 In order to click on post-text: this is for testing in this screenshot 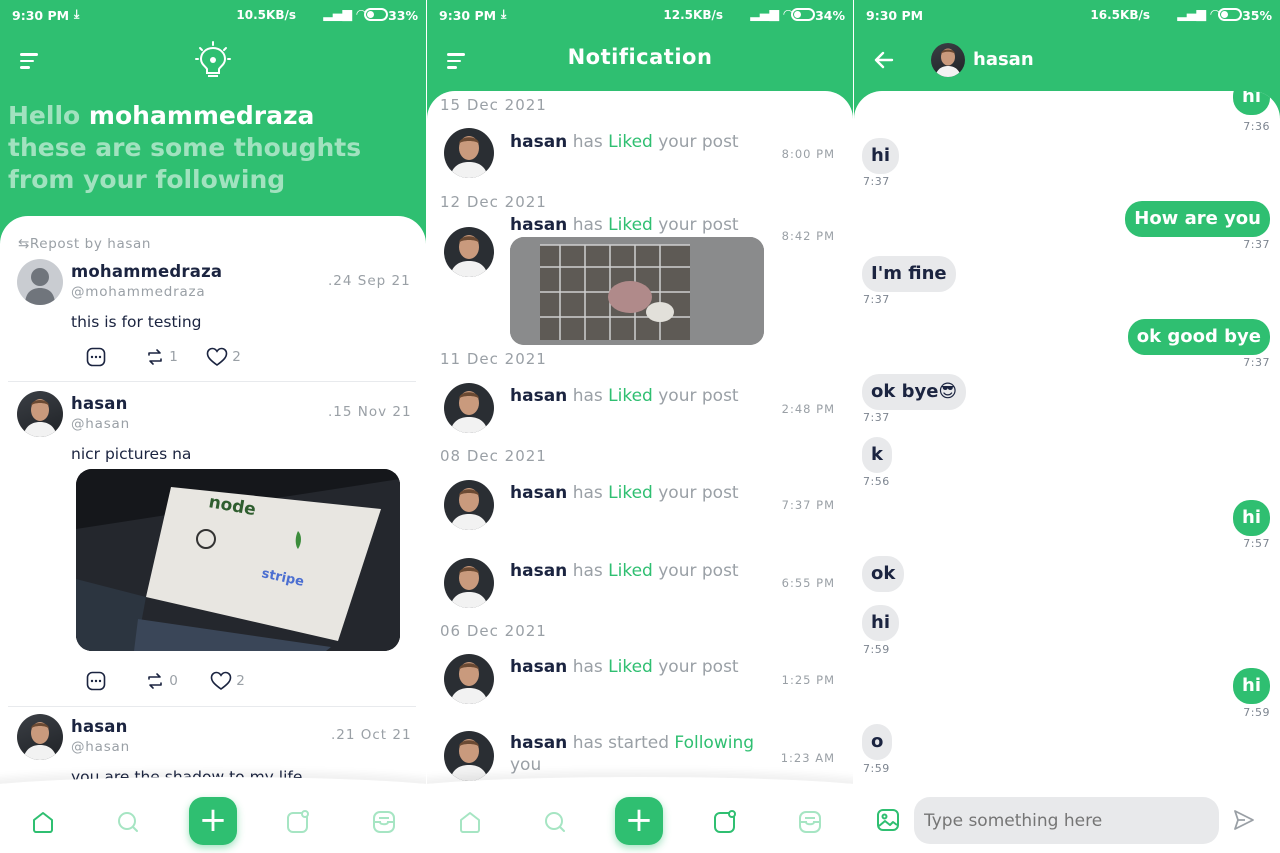, I will do `click(136, 322)`.